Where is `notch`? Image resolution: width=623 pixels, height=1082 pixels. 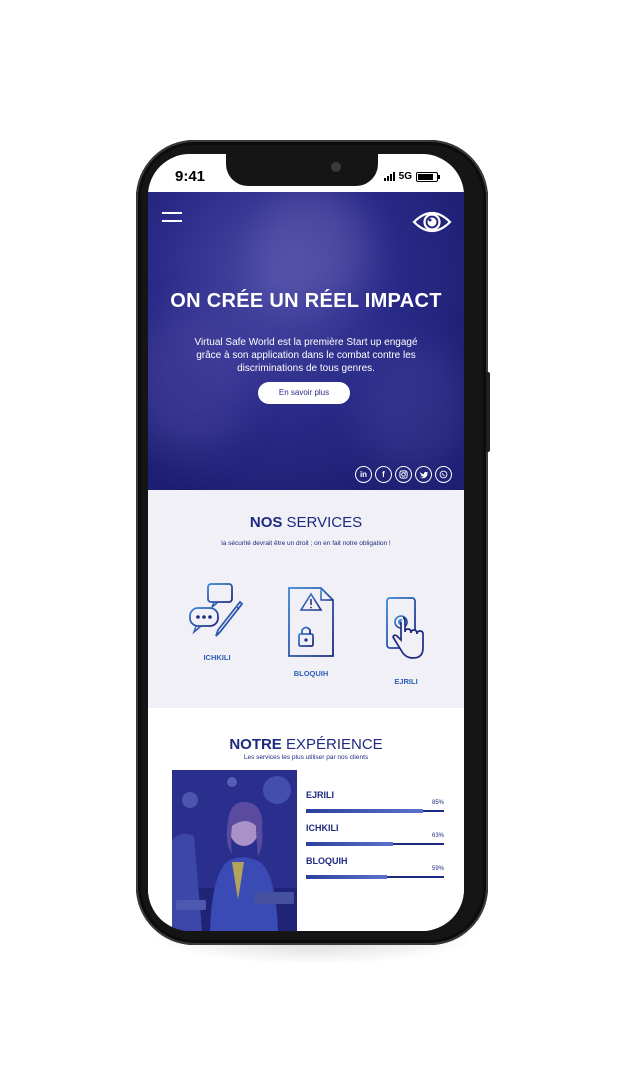
notch is located at coordinates (302, 170).